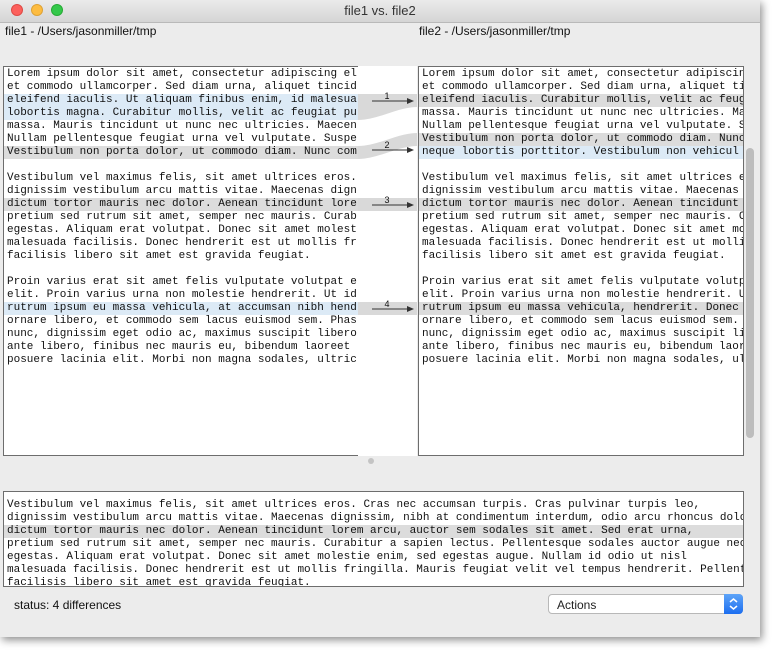 This screenshot has height=650, width=773. I want to click on diff-label-3: 3, so click(386, 200).